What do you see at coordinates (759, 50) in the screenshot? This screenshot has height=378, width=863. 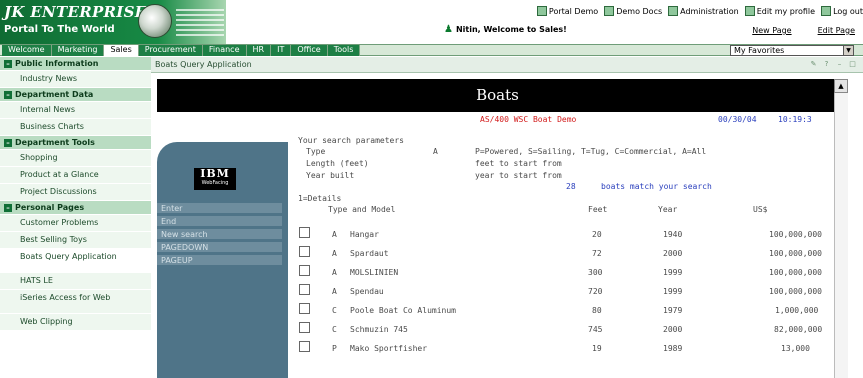 I see `favorites-value: My Favorites` at bounding box center [759, 50].